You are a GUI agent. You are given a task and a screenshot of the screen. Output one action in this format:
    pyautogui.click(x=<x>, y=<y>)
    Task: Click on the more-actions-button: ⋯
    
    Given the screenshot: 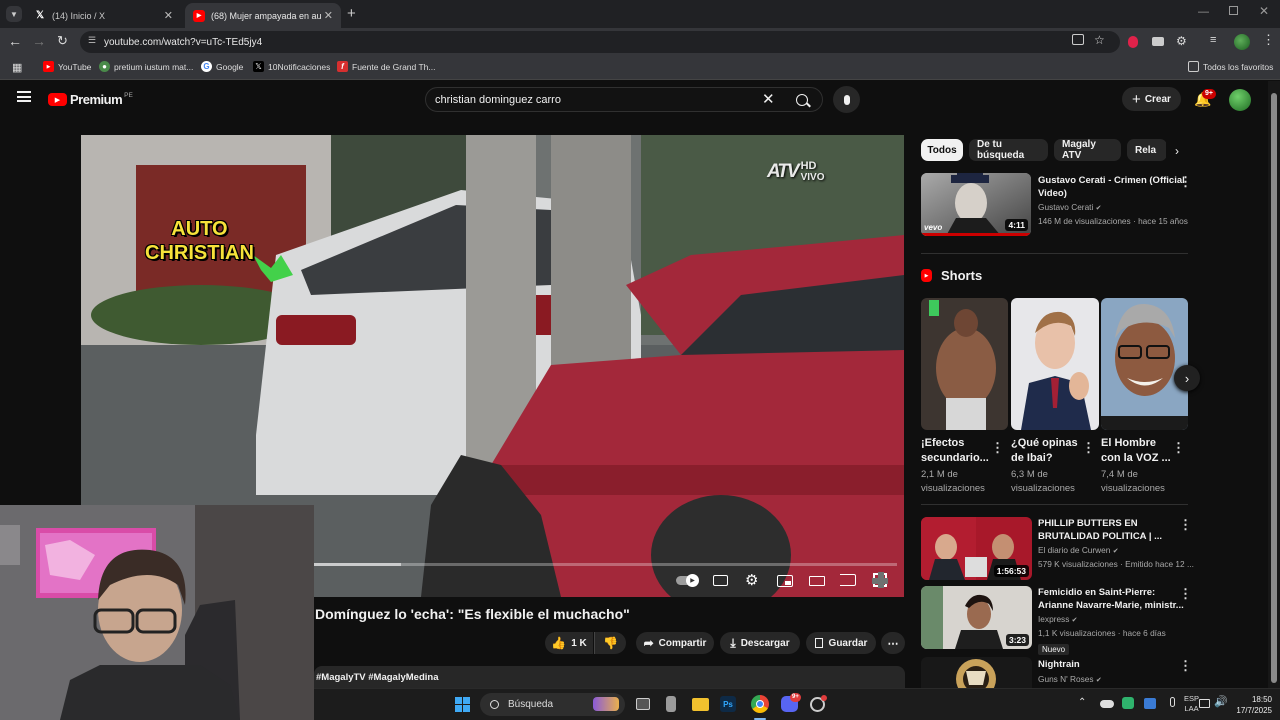 What is the action you would take?
    pyautogui.click(x=893, y=643)
    